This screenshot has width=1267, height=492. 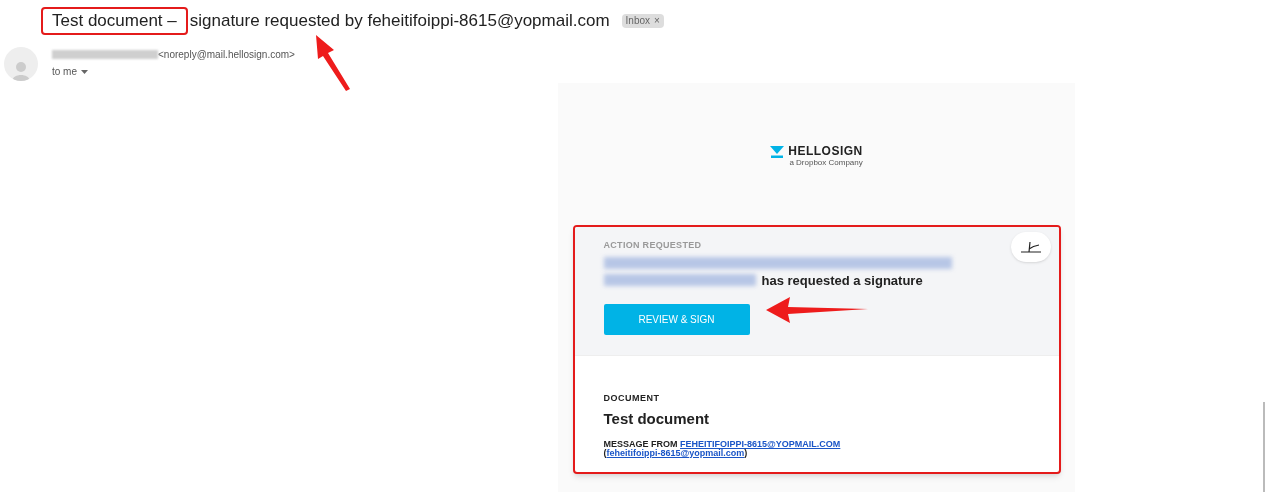 I want to click on email-subject: signature requested by feheitifoippi-8615@yopmail.com, so click(x=399, y=21).